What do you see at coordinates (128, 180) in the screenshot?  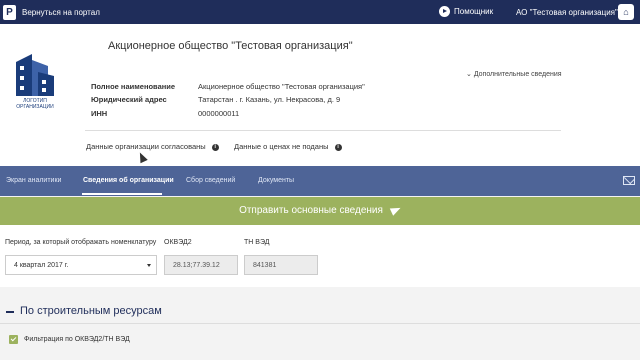 I see `tab-org-info: Сведения об организации` at bounding box center [128, 180].